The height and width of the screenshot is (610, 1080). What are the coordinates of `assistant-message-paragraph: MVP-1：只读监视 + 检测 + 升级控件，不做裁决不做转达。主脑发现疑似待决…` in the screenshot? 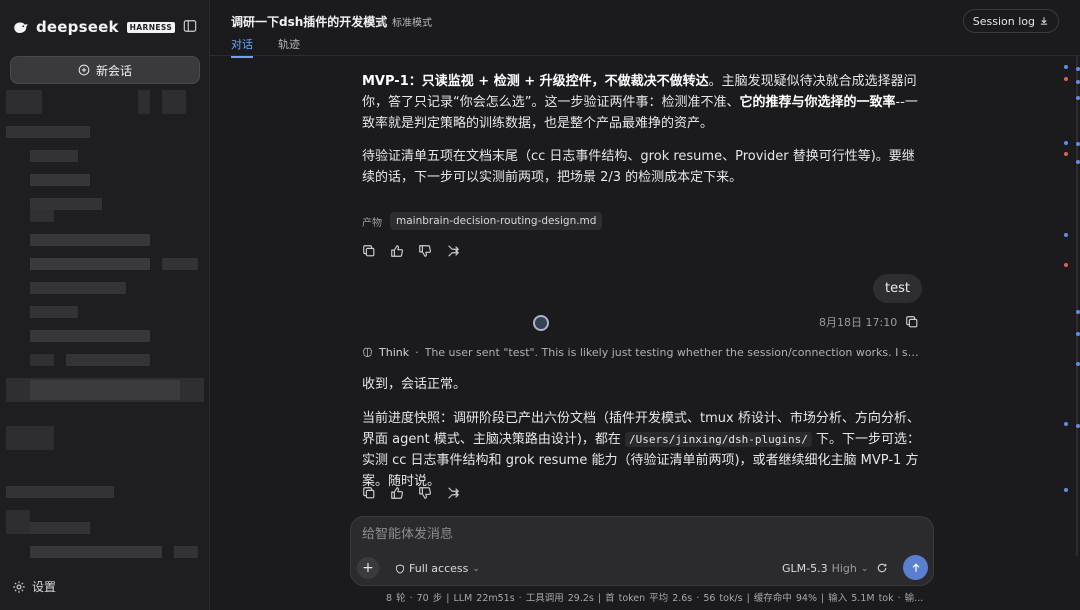 It's located at (642, 102).